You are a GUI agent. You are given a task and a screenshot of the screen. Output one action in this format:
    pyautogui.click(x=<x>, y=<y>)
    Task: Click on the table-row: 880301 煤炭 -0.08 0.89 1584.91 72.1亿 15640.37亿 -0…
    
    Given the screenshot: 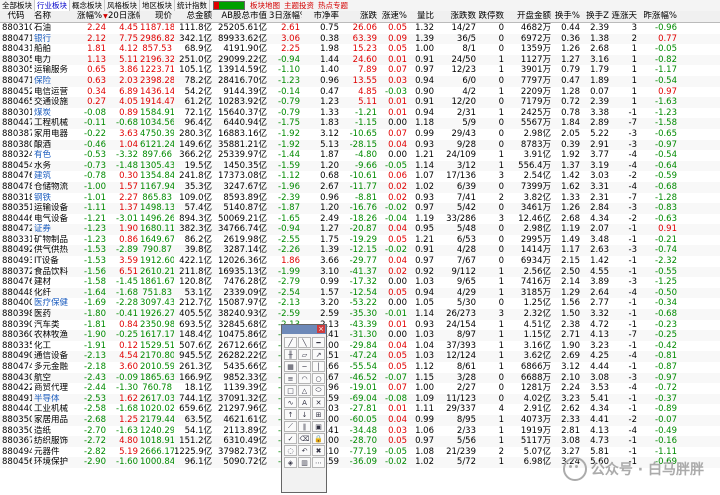 What is the action you would take?
    pyautogui.click(x=360, y=113)
    